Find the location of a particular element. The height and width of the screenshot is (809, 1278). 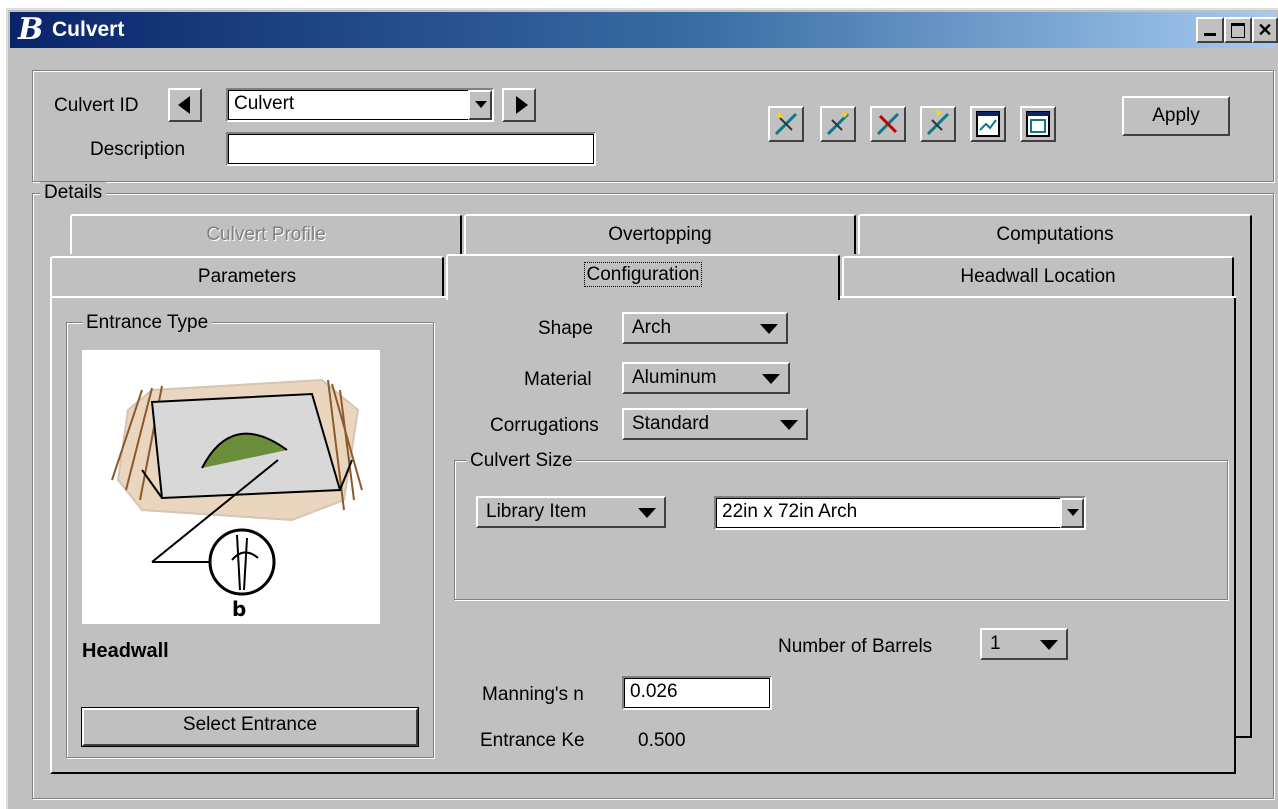

mannings-label: Manning's n is located at coordinates (533, 694).